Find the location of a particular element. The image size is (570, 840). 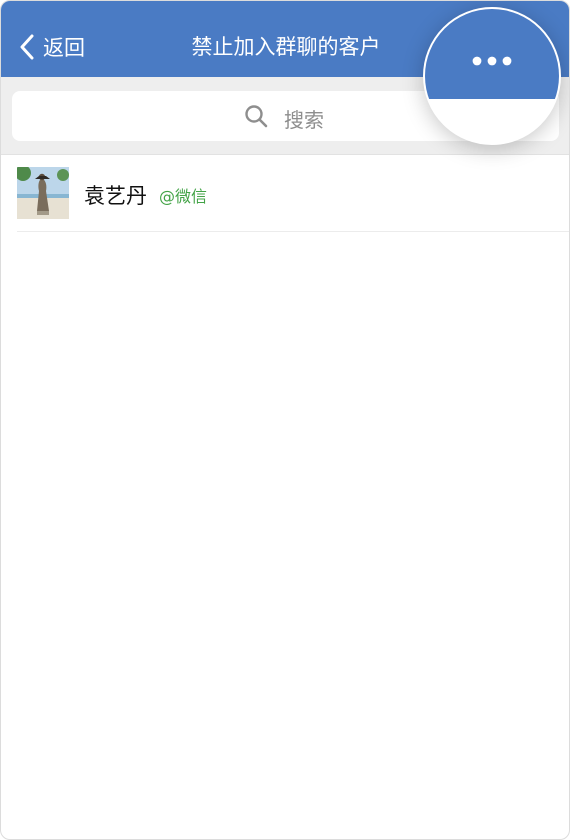

avatar is located at coordinates (43, 193).